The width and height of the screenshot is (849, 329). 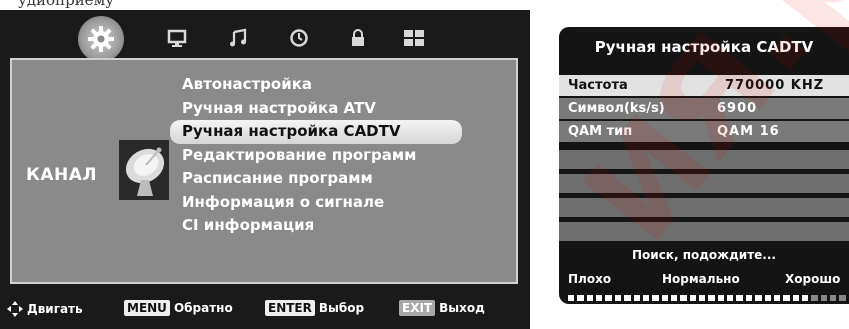 What do you see at coordinates (290, 308) in the screenshot?
I see `enter-key: ENTER` at bounding box center [290, 308].